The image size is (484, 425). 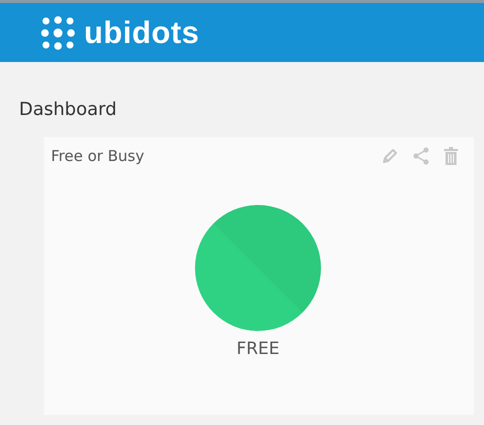 I want to click on page-title: Dashboard, so click(x=68, y=110).